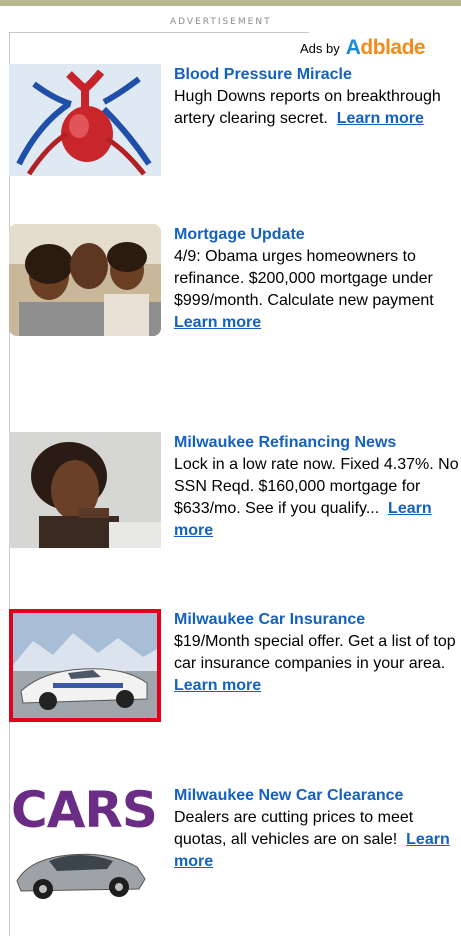  Describe the element at coordinates (230, 3) in the screenshot. I see `top-border` at that location.